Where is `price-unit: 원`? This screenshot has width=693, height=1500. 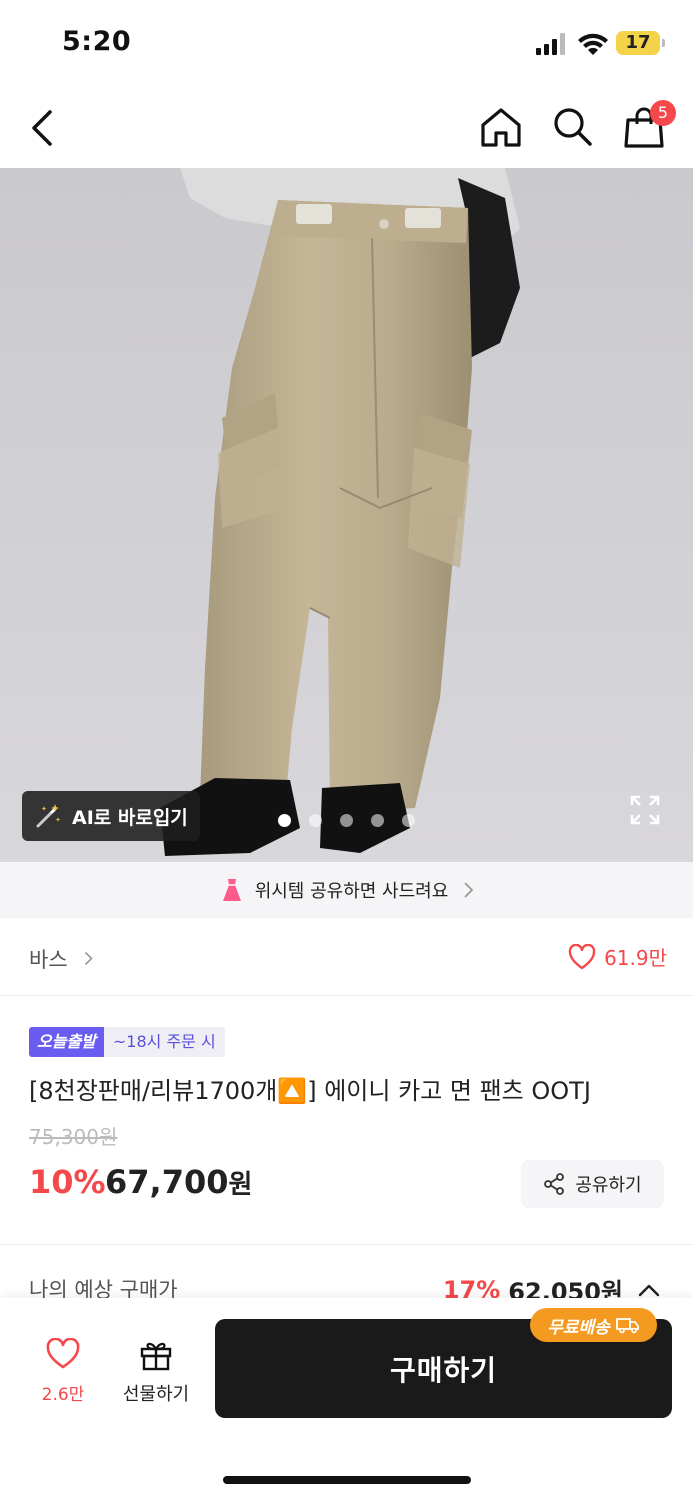
price-unit: 원 is located at coordinates (240, 1185).